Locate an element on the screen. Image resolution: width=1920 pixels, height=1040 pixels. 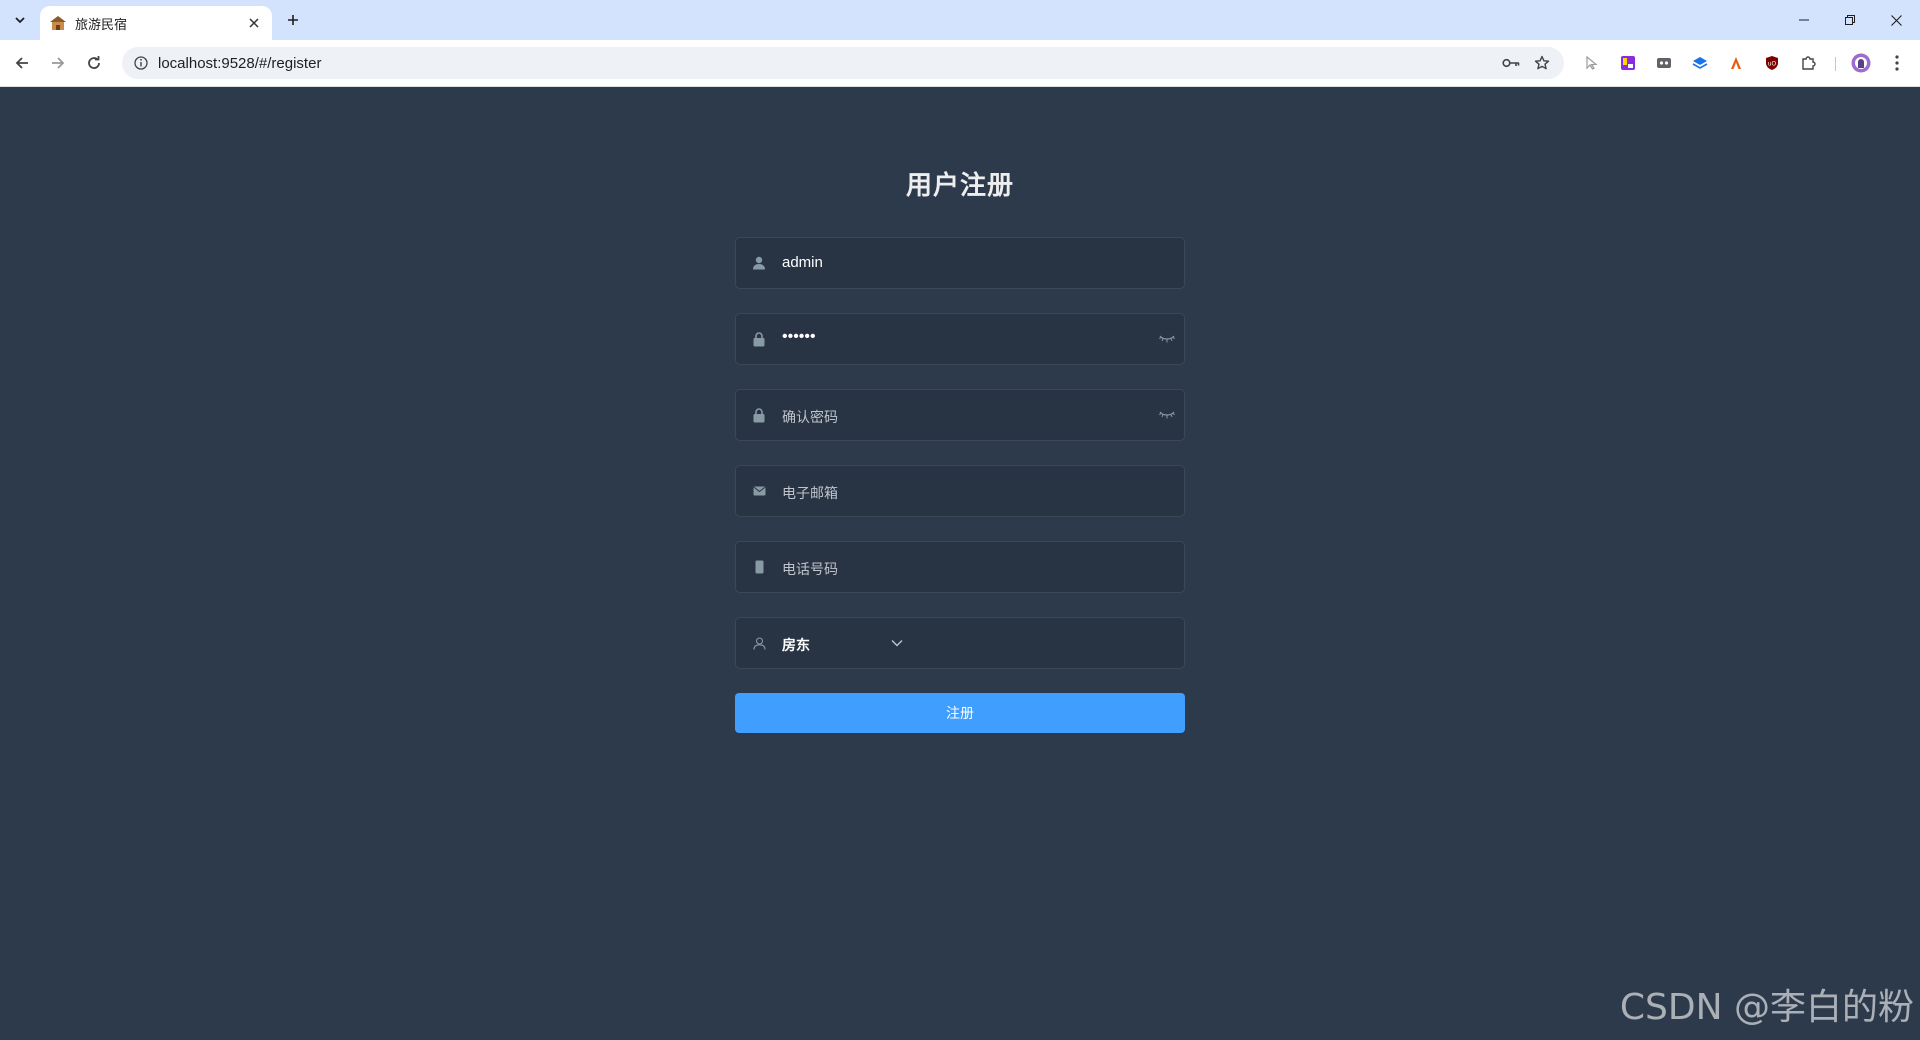
minimize-icon is located at coordinates (1804, 20).